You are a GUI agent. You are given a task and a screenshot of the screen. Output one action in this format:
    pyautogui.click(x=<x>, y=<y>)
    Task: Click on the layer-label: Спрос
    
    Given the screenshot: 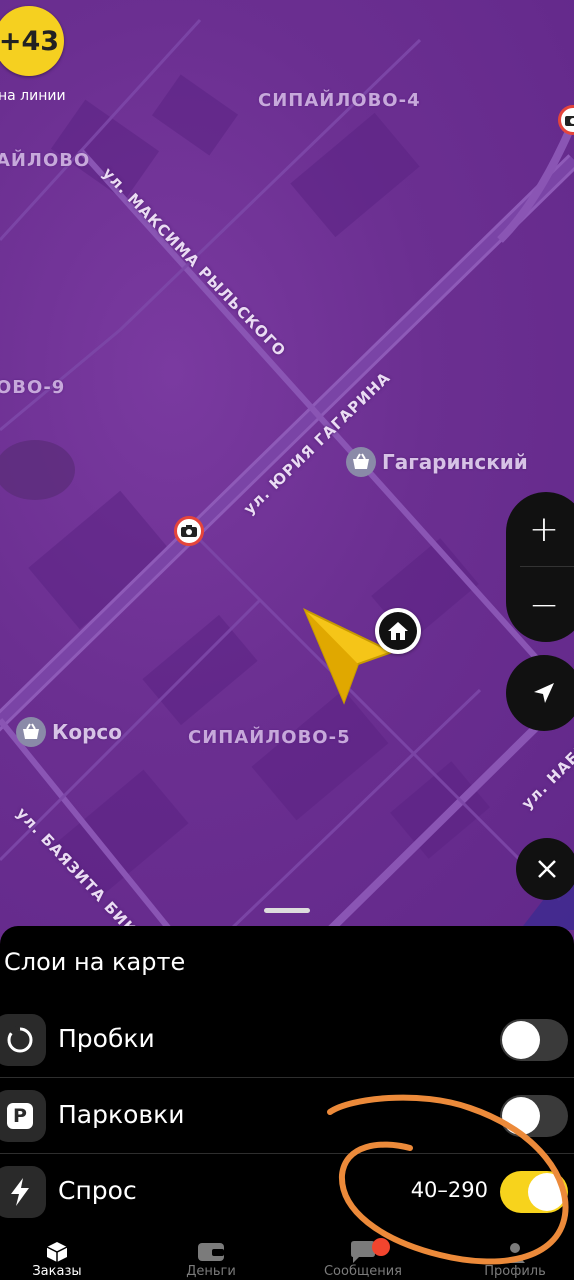 What is the action you would take?
    pyautogui.click(x=97, y=1190)
    